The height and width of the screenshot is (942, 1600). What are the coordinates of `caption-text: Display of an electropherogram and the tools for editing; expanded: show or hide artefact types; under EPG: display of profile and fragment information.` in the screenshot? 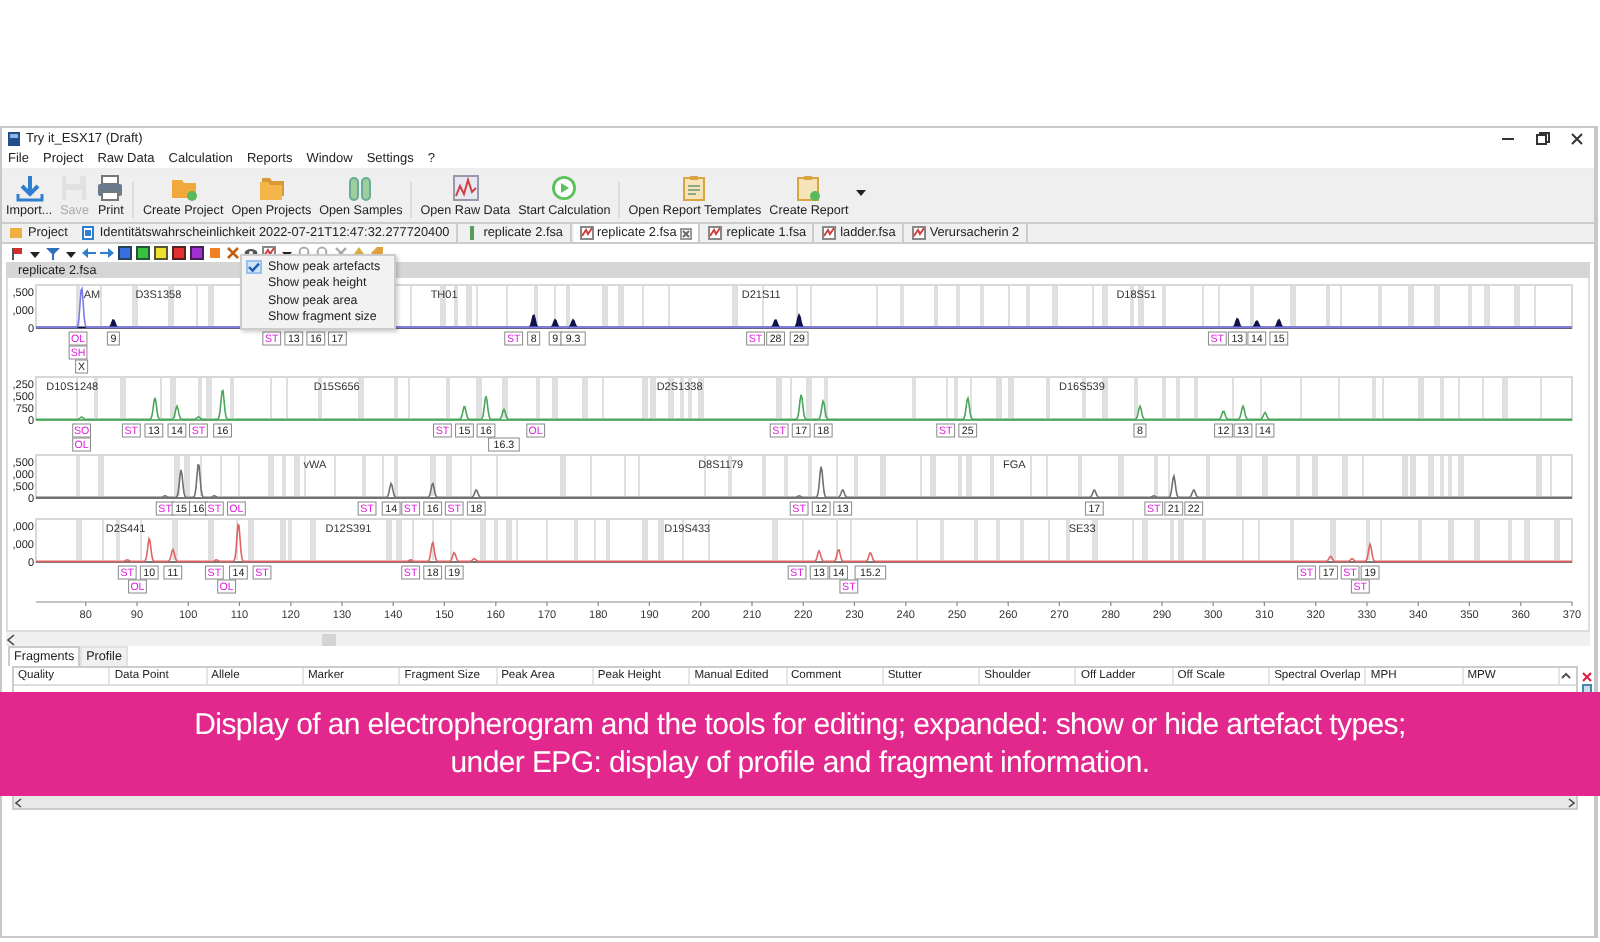 It's located at (800, 744).